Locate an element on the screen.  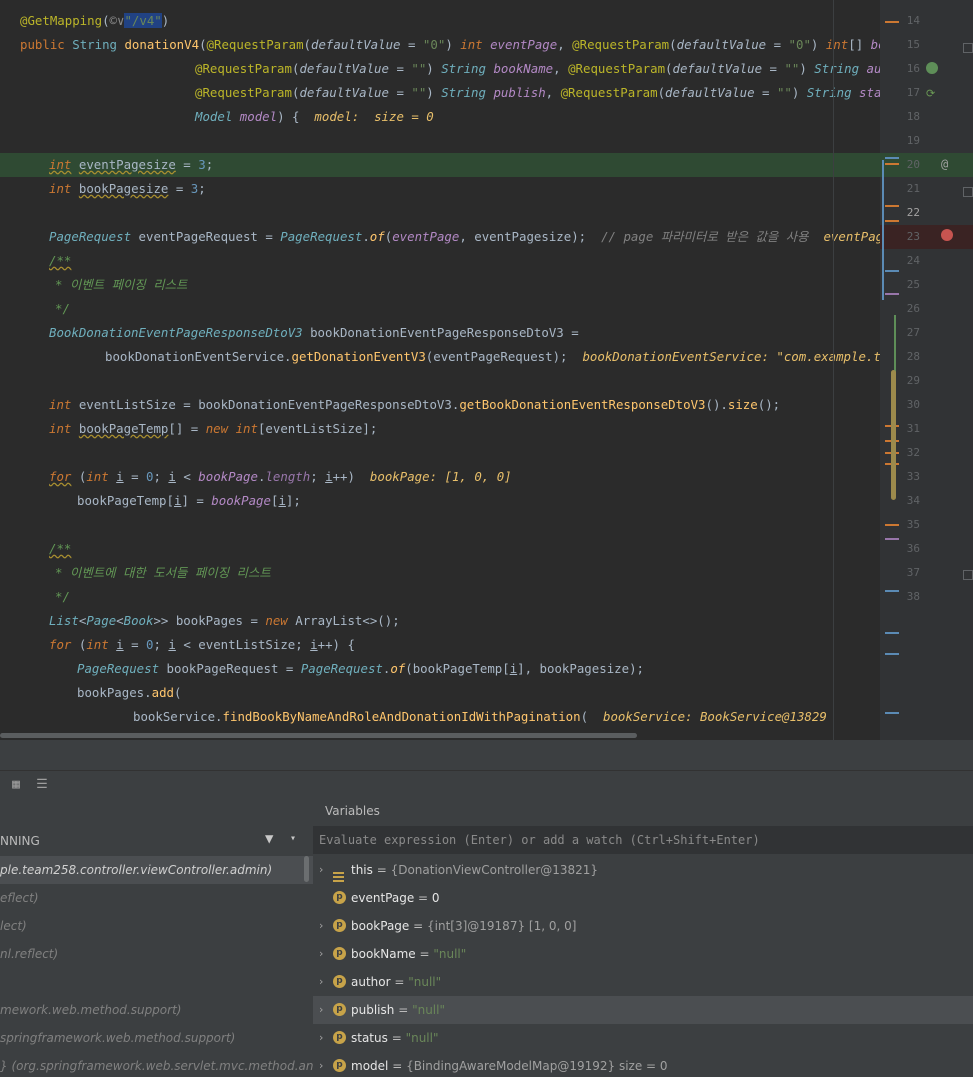
annotation-at-icon: @ is located at coordinates (944, 164).